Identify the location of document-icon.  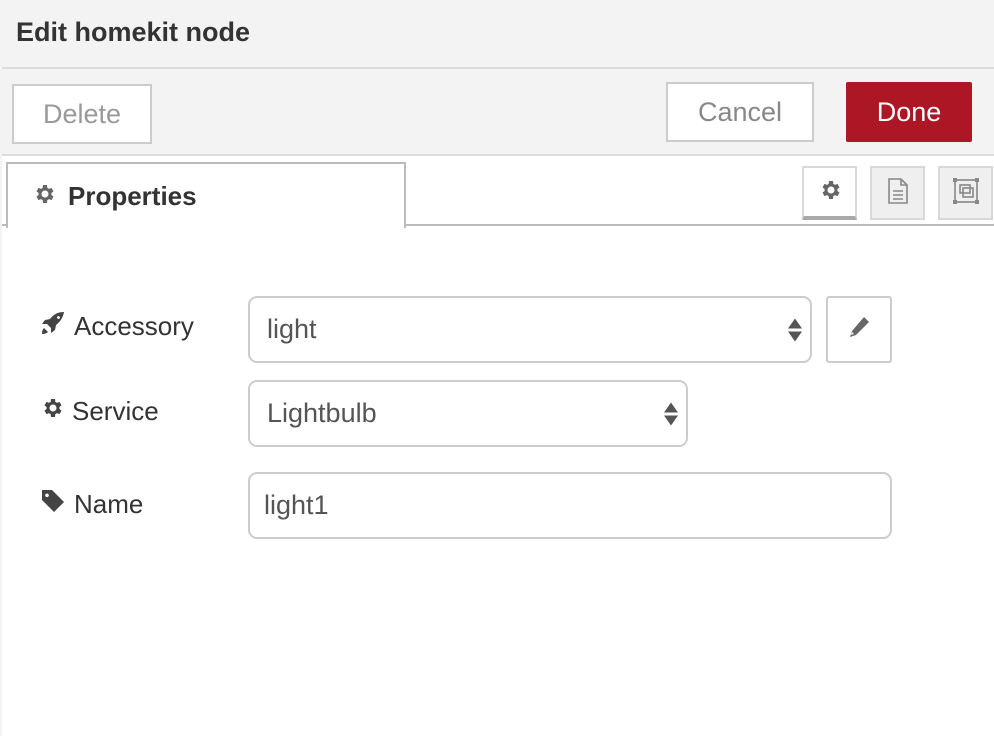
(898, 193).